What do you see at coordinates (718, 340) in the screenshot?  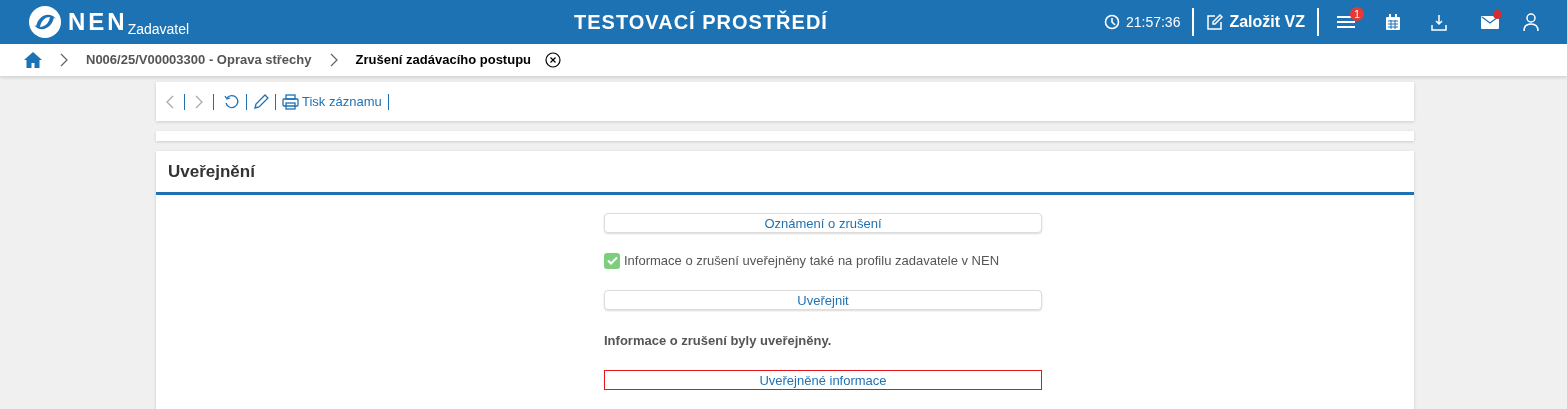 I see `status-message: Informace o zrušení byly uveřejněny.` at bounding box center [718, 340].